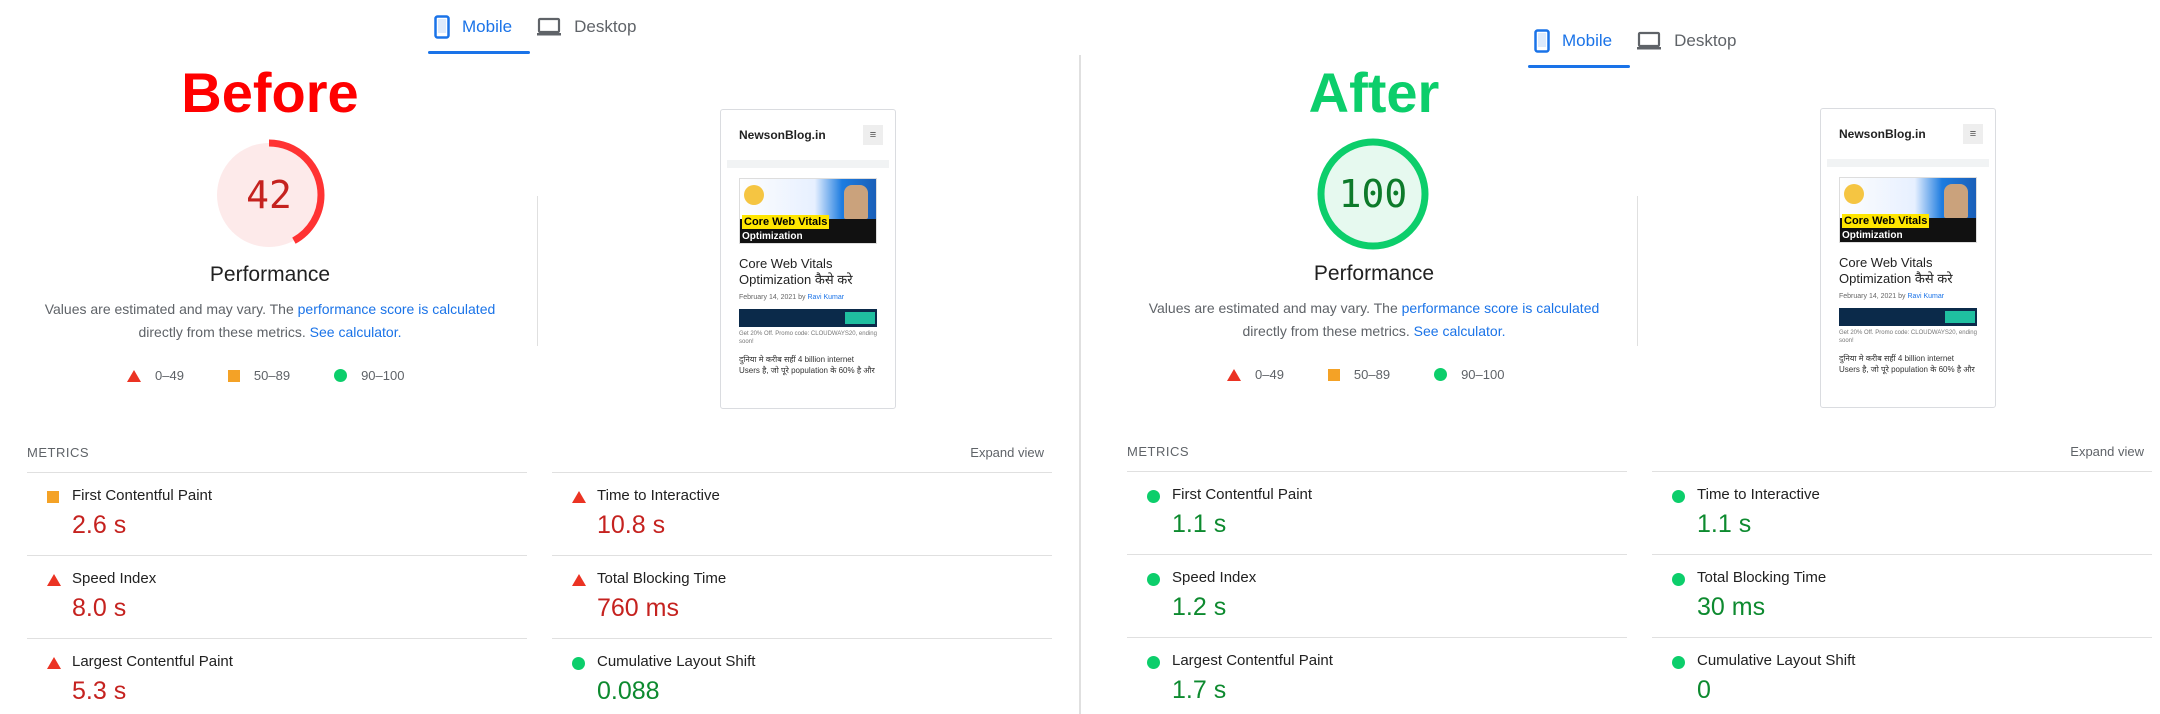  I want to click on device-tabs: Mobile Desktop, so click(1641, 41).